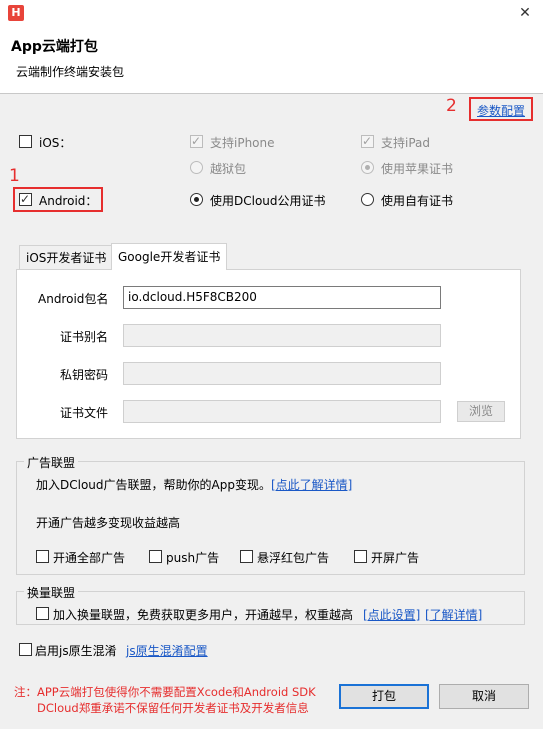 Image resolution: width=543 pixels, height=729 pixels. I want to click on title-bar, so click(271, 14).